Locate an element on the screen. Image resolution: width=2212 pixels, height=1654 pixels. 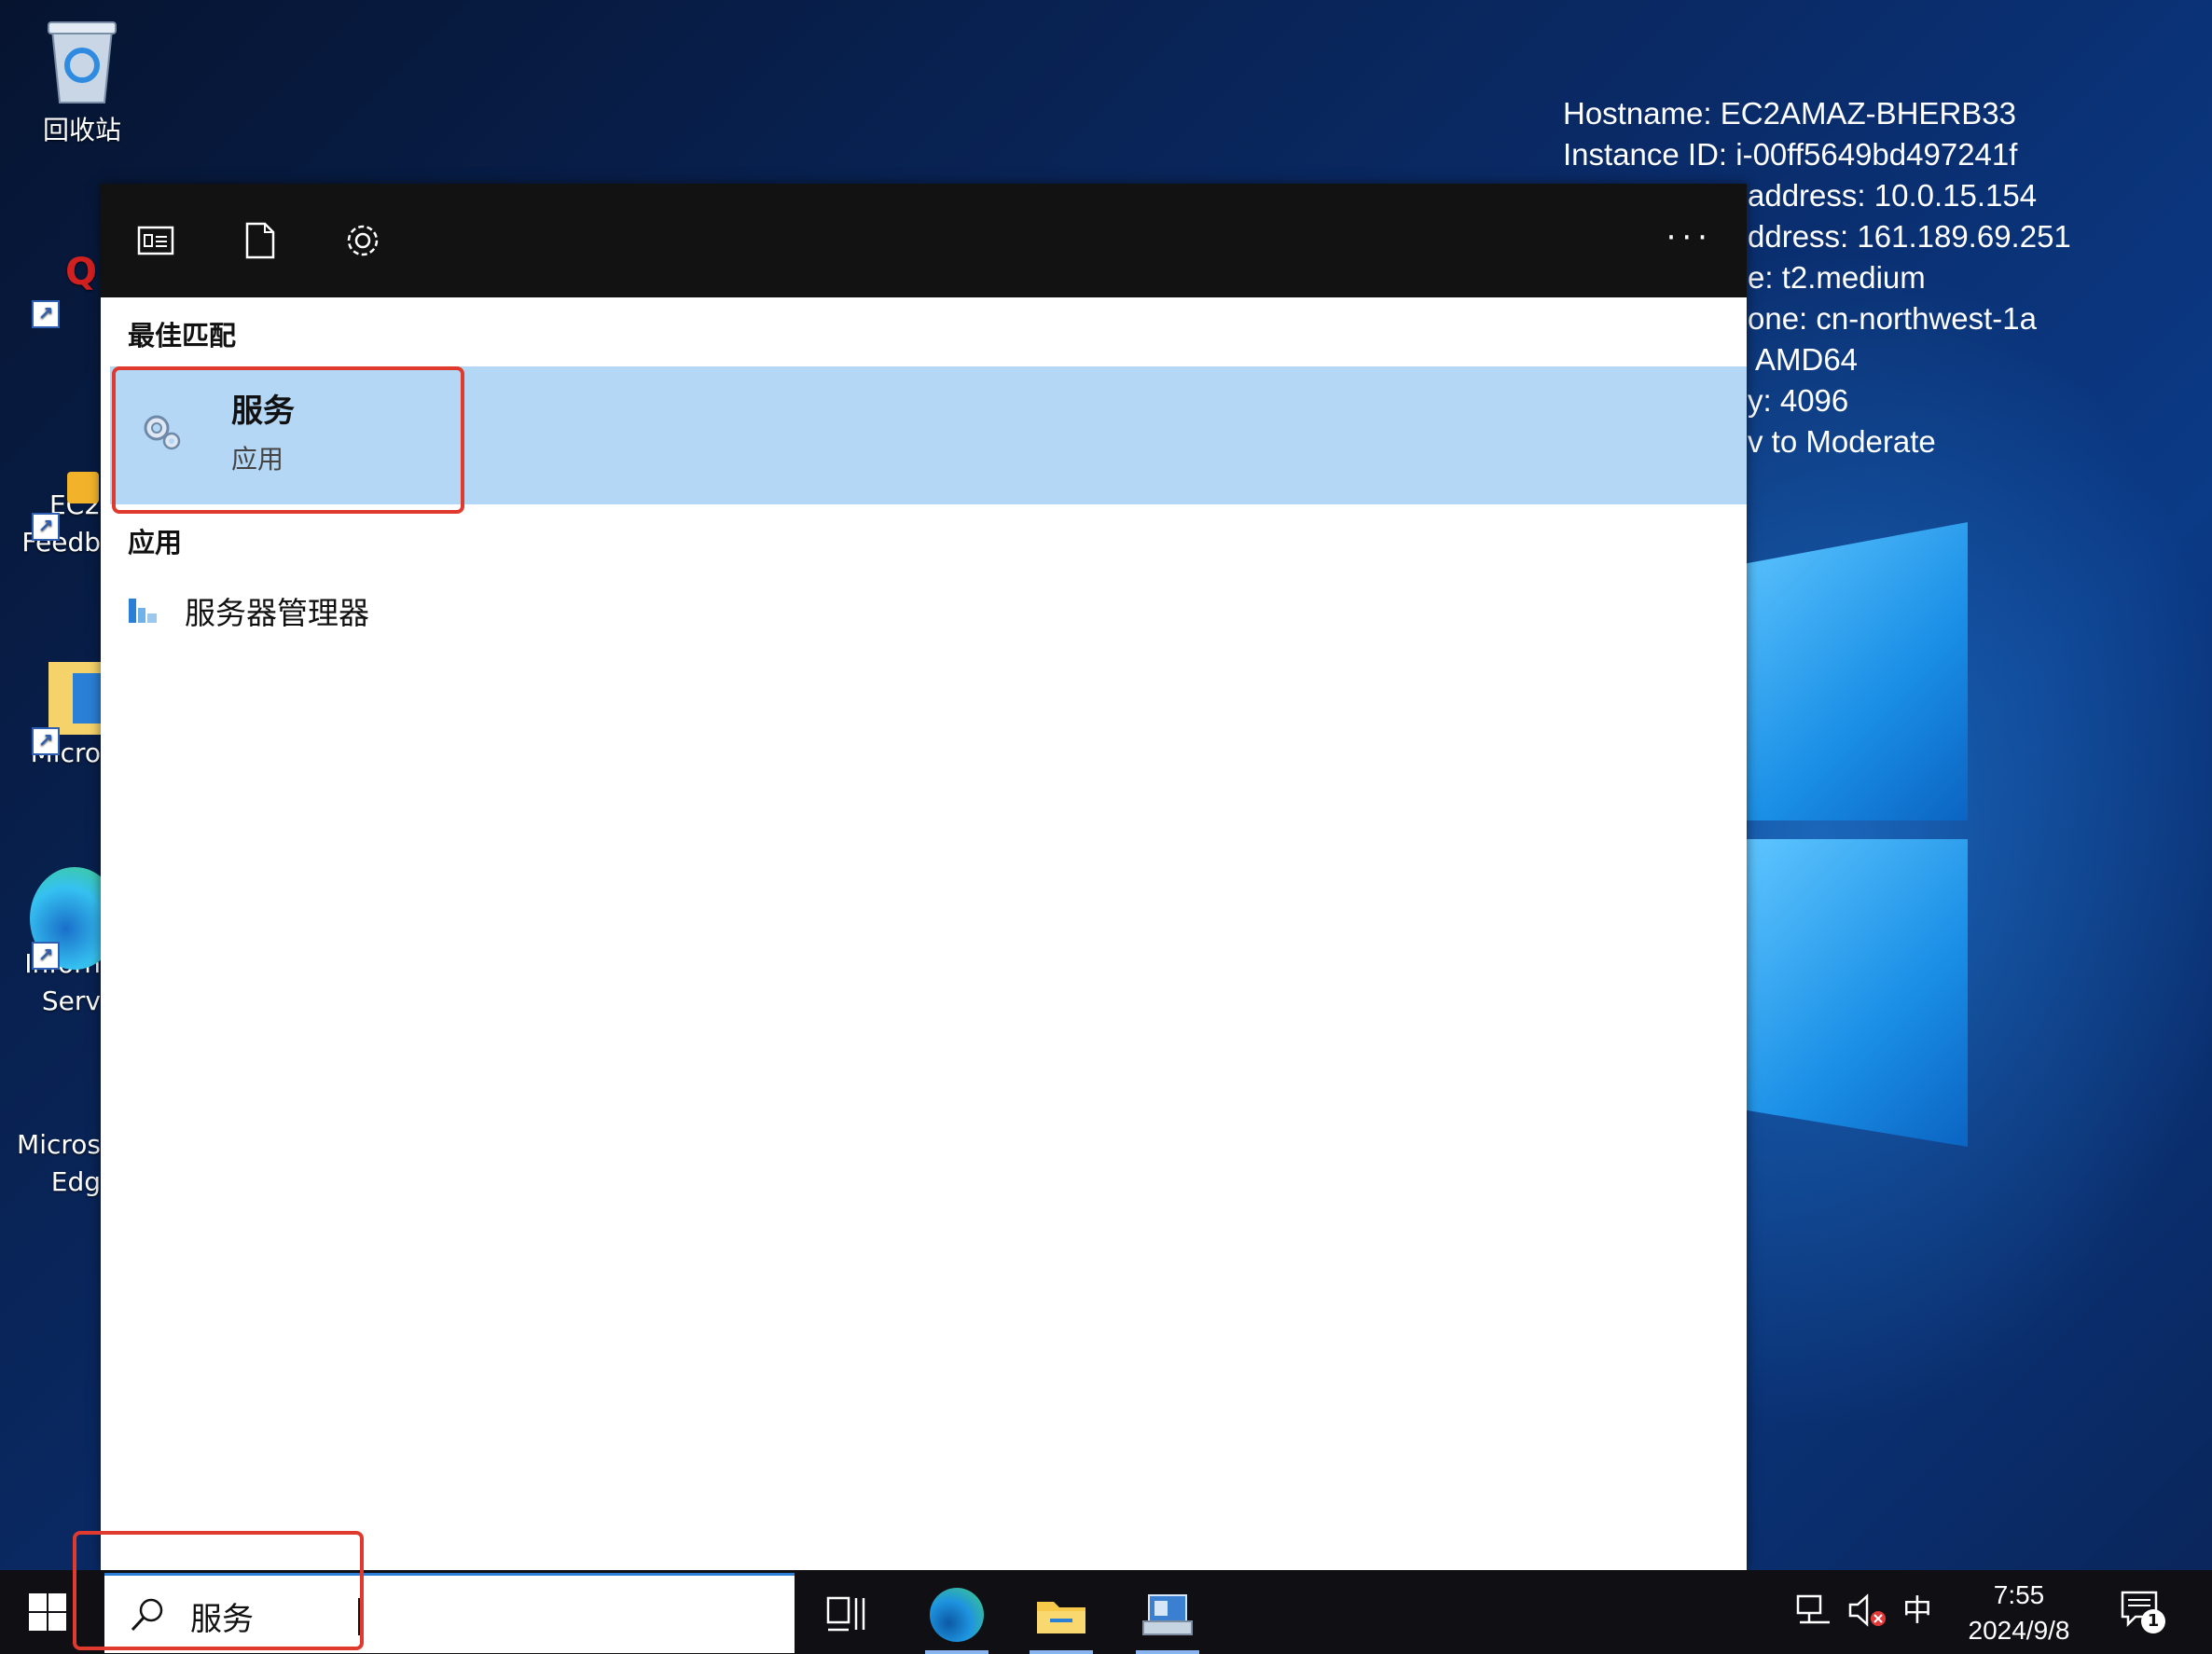
taskbar-file-explorer-button is located at coordinates (1062, 1617).